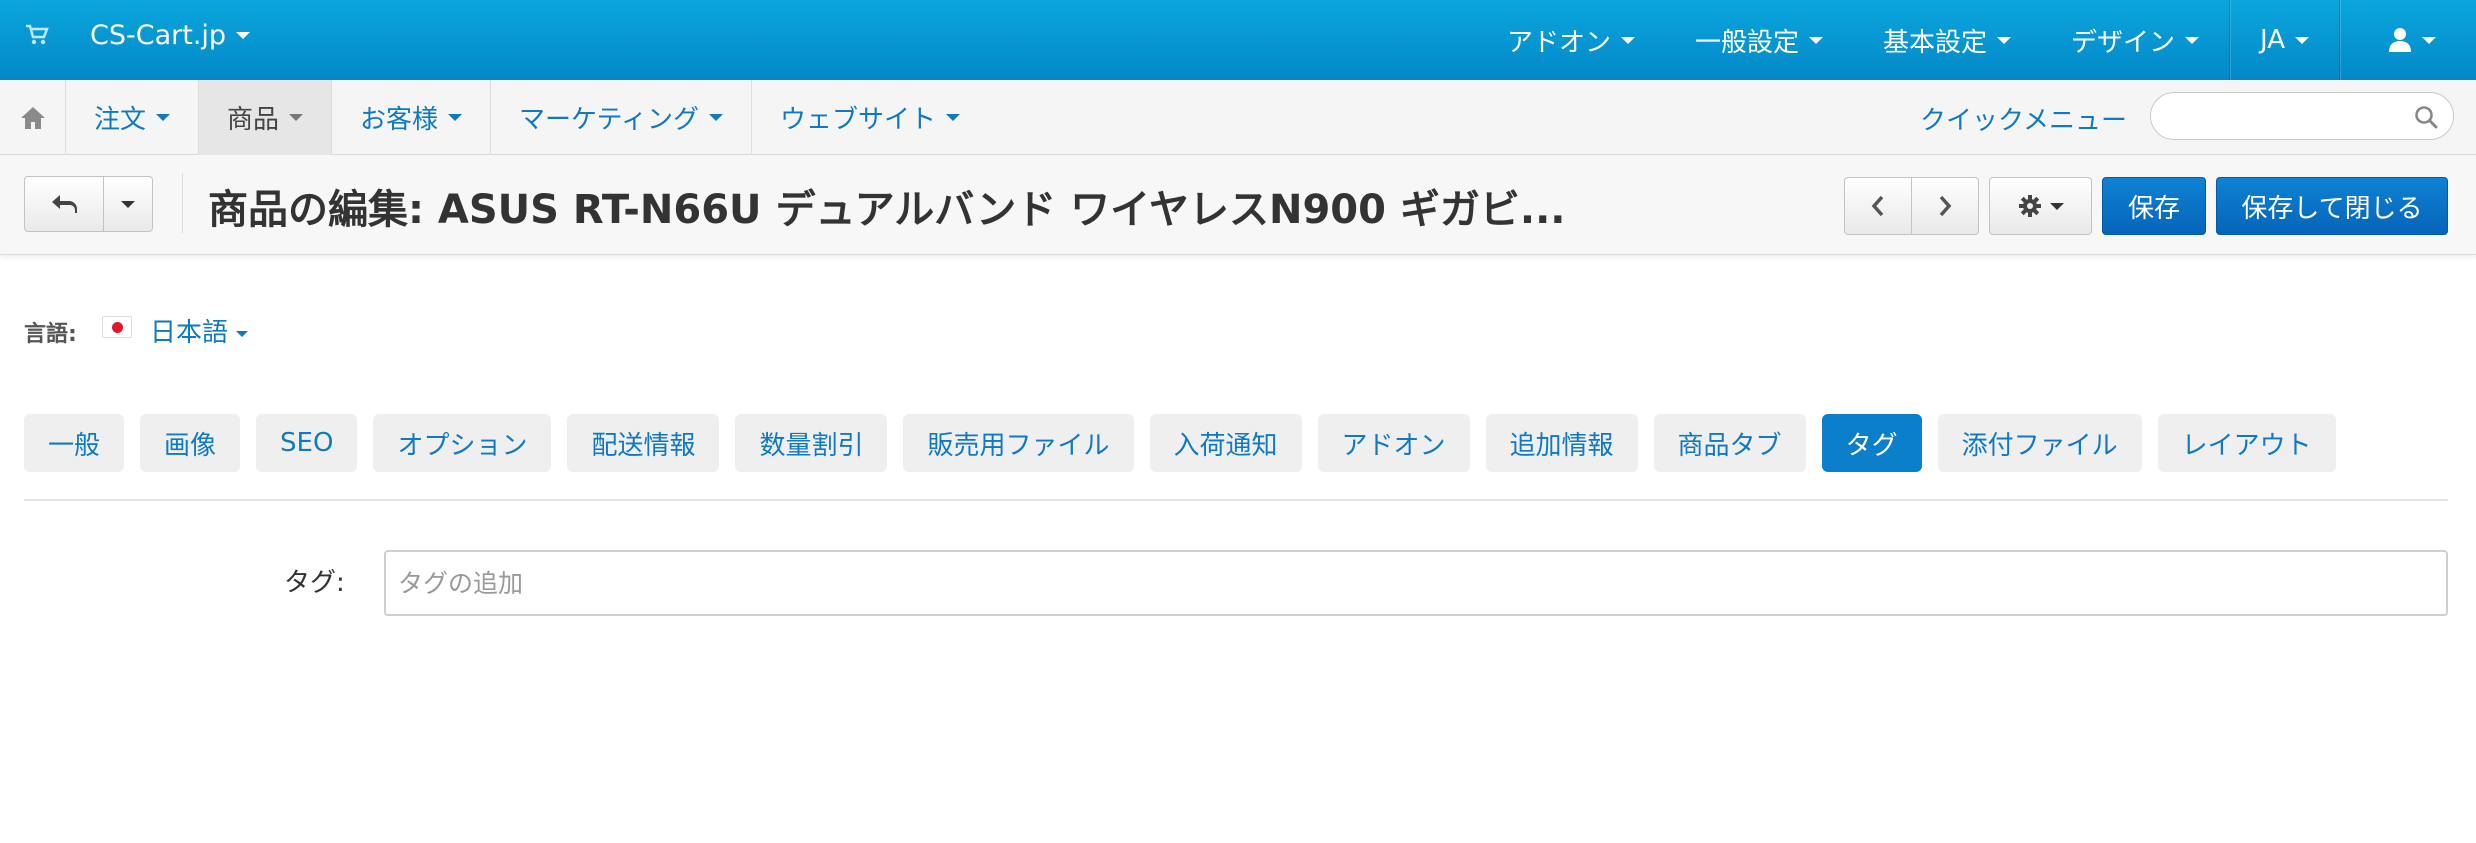  What do you see at coordinates (2029, 206) in the screenshot?
I see `gear-icon` at bounding box center [2029, 206].